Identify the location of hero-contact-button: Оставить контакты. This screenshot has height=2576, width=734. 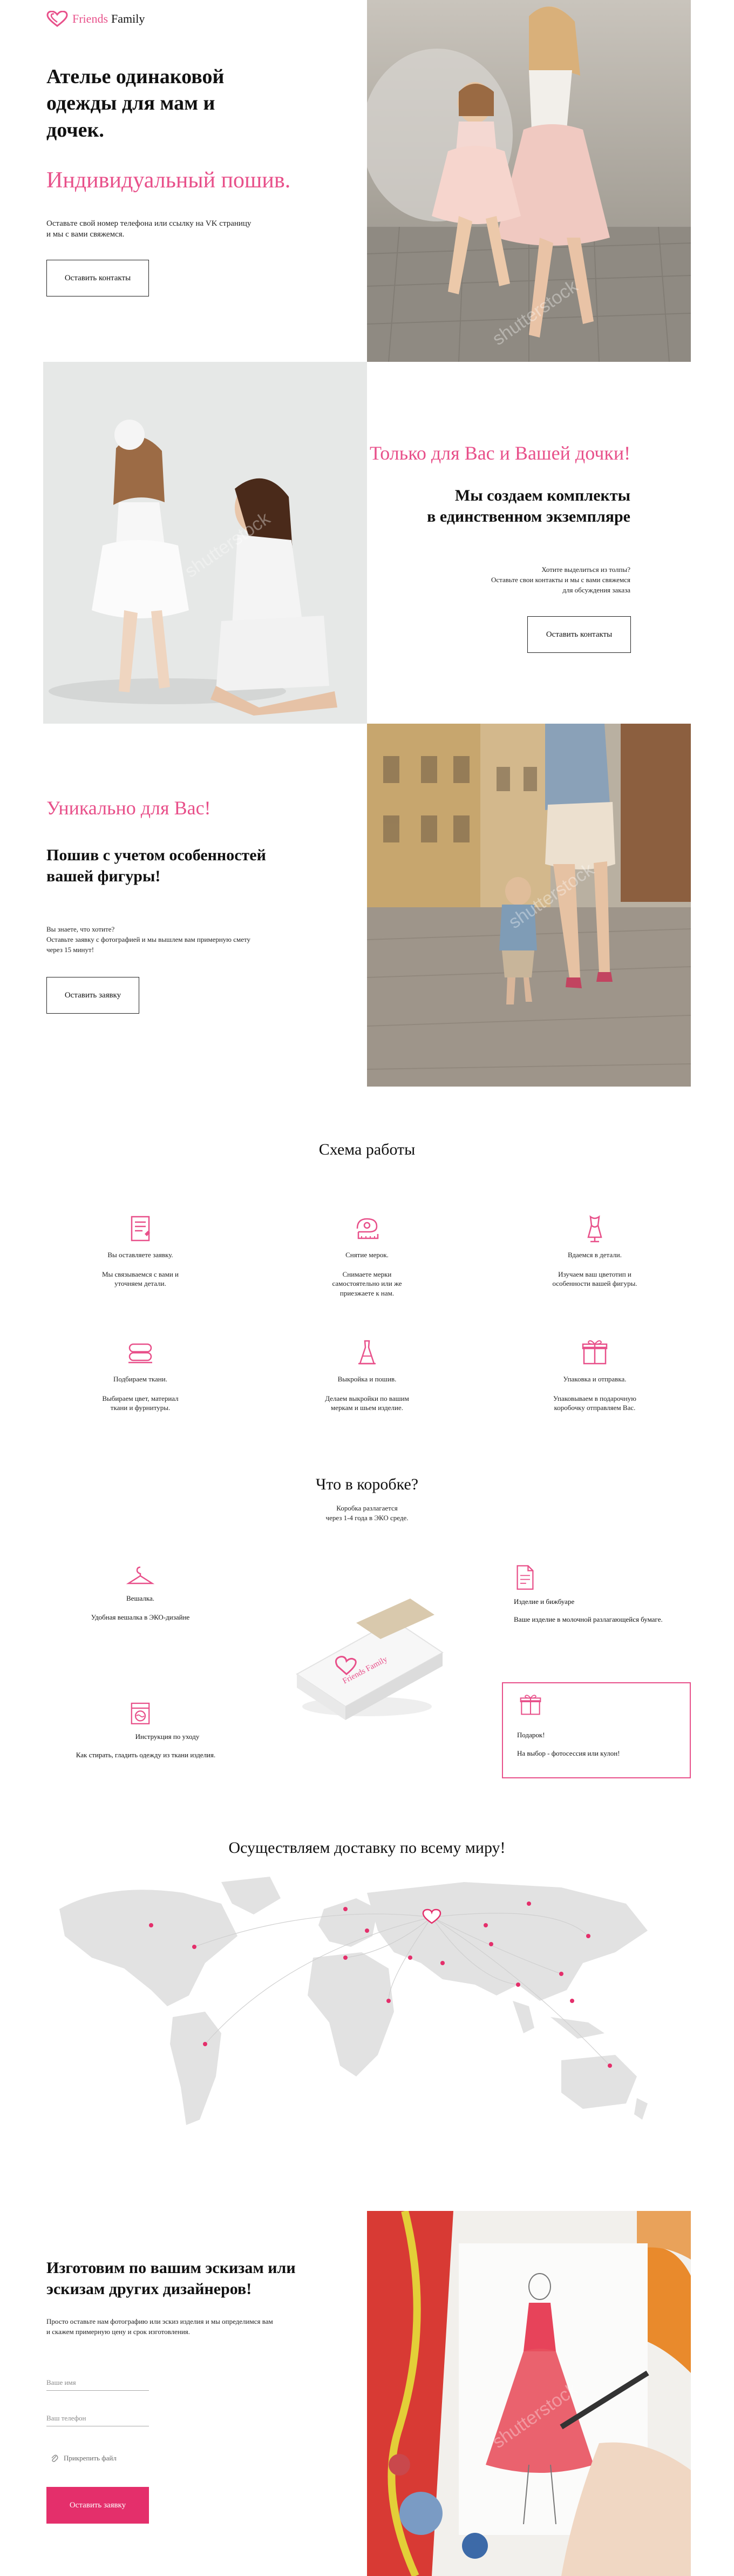
(97, 278).